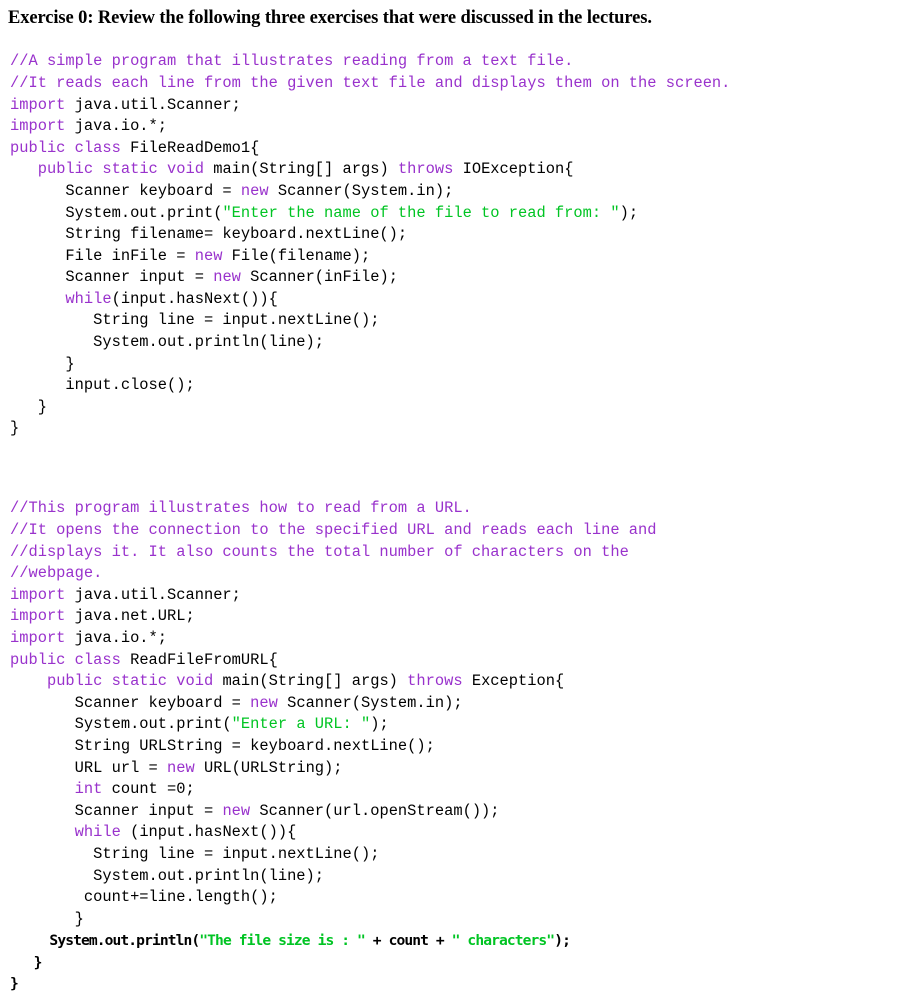 The width and height of the screenshot is (904, 995). I want to click on code-token-id: ReadFileFromURL{, so click(199, 659).